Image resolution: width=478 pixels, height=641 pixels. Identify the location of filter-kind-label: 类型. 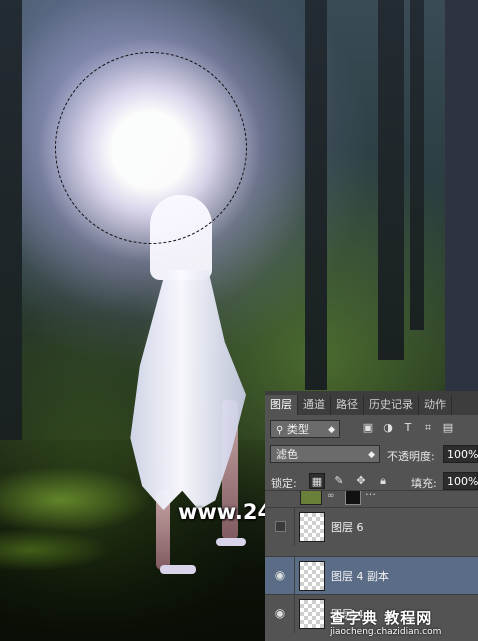
(297, 429).